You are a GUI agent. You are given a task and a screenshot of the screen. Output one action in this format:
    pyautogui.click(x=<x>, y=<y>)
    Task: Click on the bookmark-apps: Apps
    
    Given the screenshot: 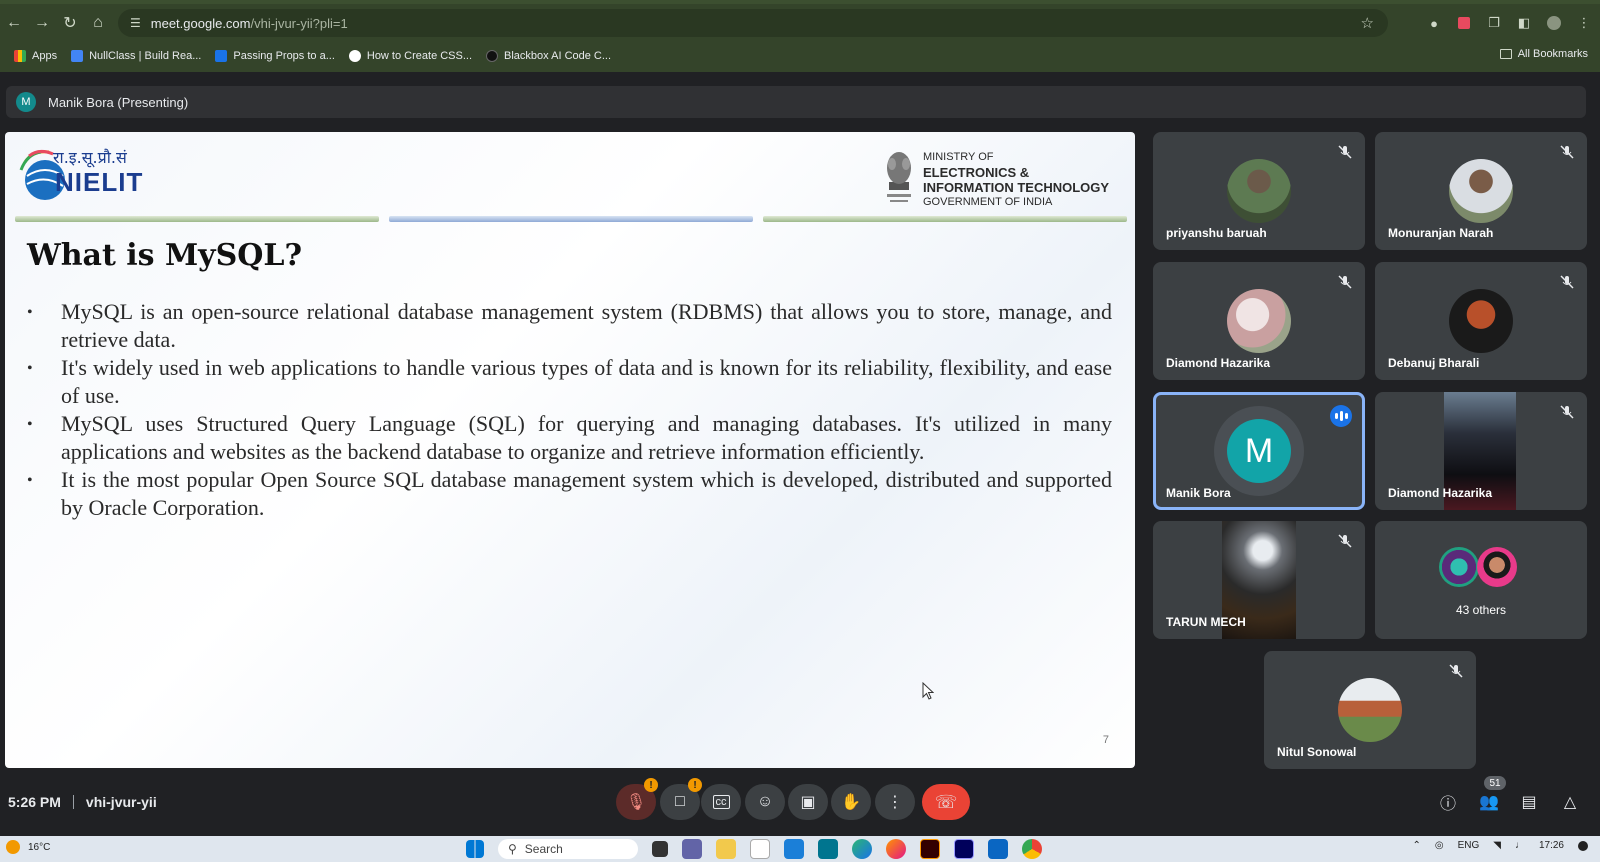 What is the action you would take?
    pyautogui.click(x=35, y=56)
    